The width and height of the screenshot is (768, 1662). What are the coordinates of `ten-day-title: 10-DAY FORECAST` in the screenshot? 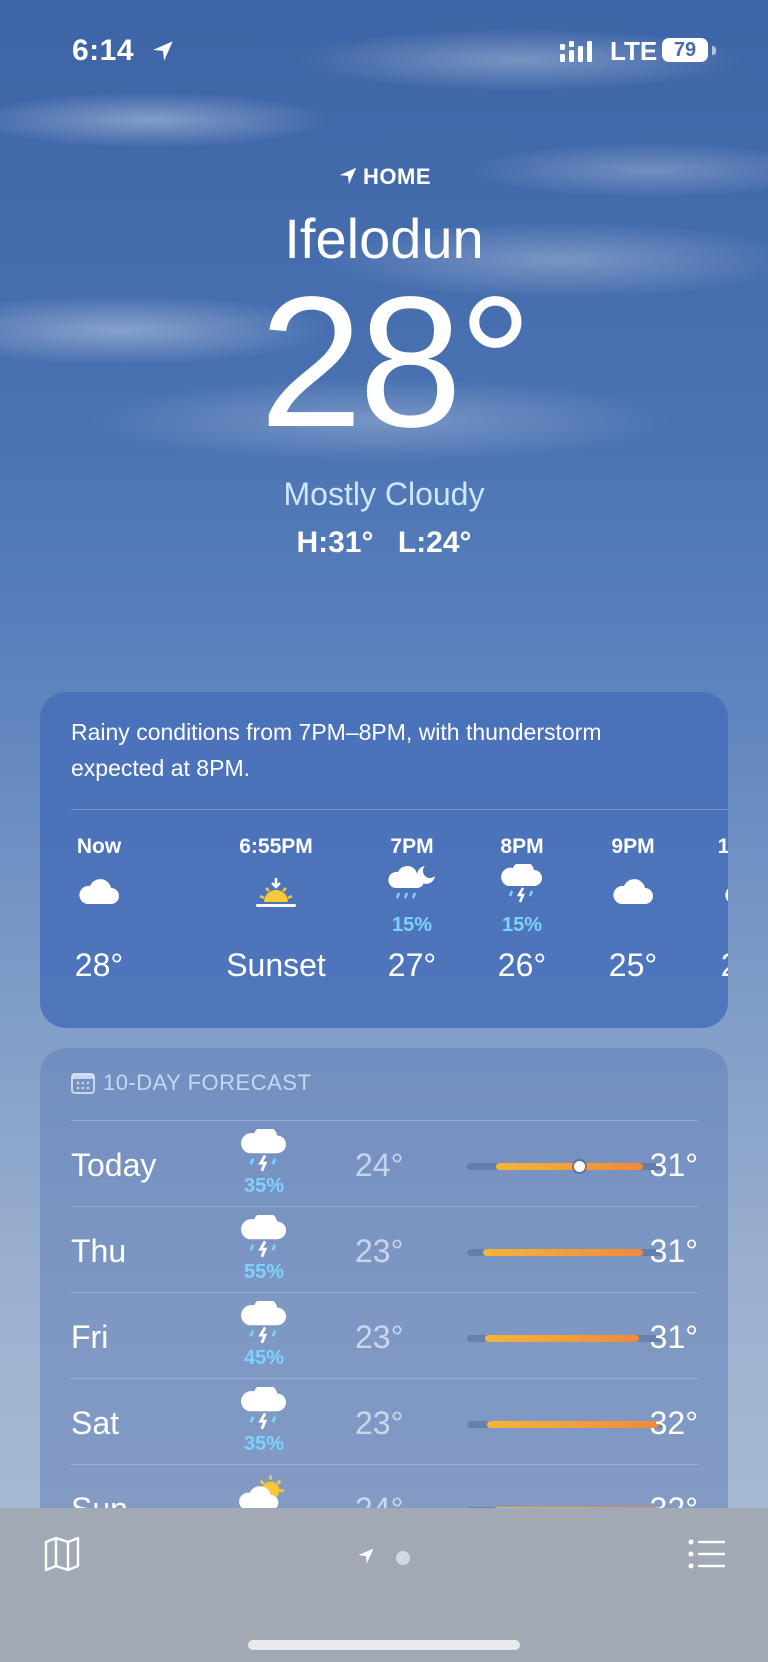 It's located at (191, 1083).